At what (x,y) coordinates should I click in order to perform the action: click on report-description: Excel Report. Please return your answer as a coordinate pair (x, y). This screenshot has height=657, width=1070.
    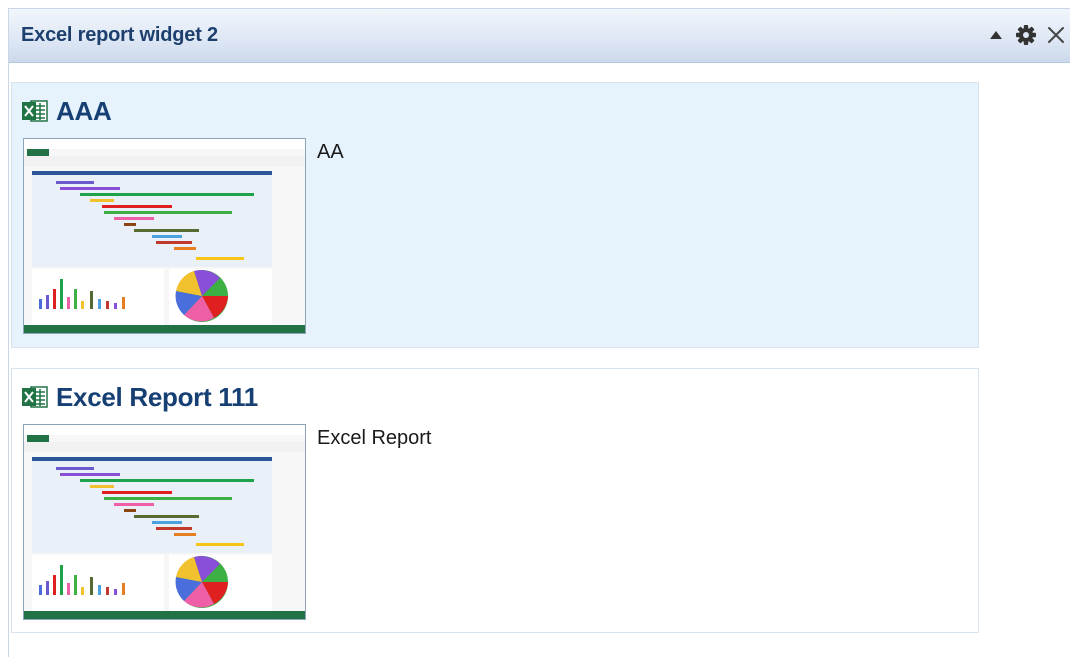
    Looking at the image, I should click on (374, 438).